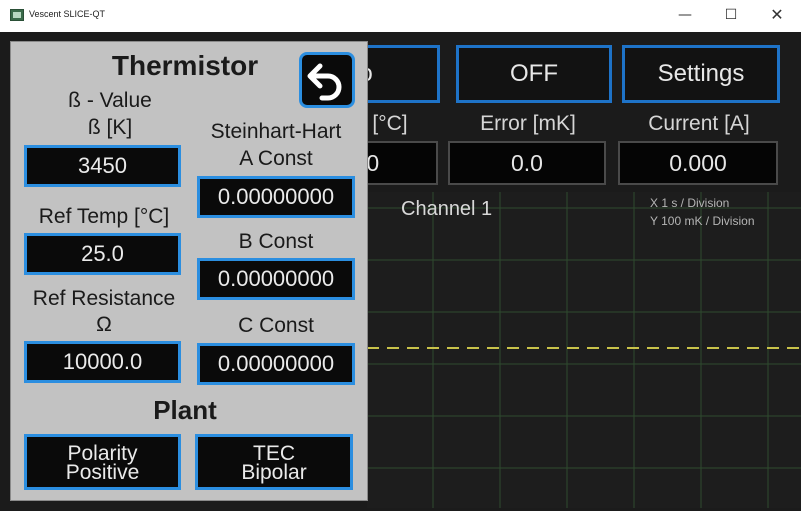 Image resolution: width=801 pixels, height=511 pixels. What do you see at coordinates (276, 279) in the screenshot?
I see `b-const-field: 0.00000000` at bounding box center [276, 279].